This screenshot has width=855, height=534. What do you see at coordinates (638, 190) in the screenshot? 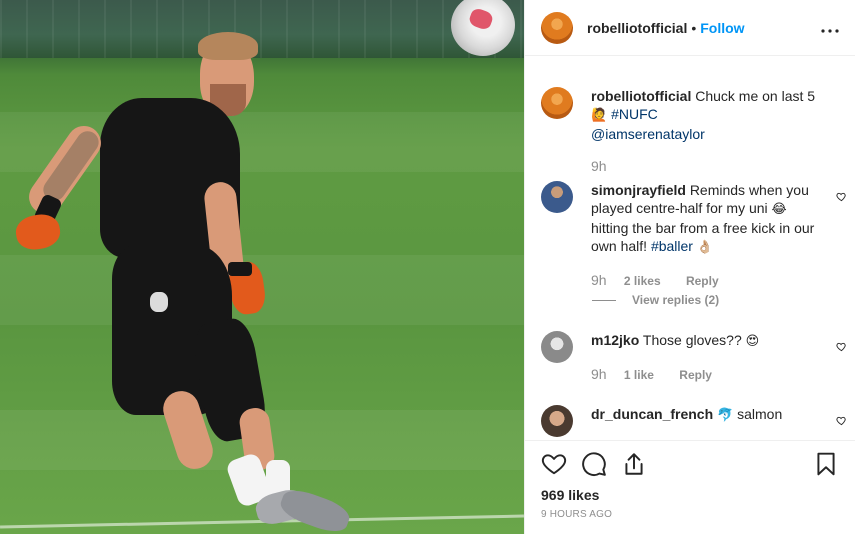
I see `comment-username: simonjrayfield` at bounding box center [638, 190].